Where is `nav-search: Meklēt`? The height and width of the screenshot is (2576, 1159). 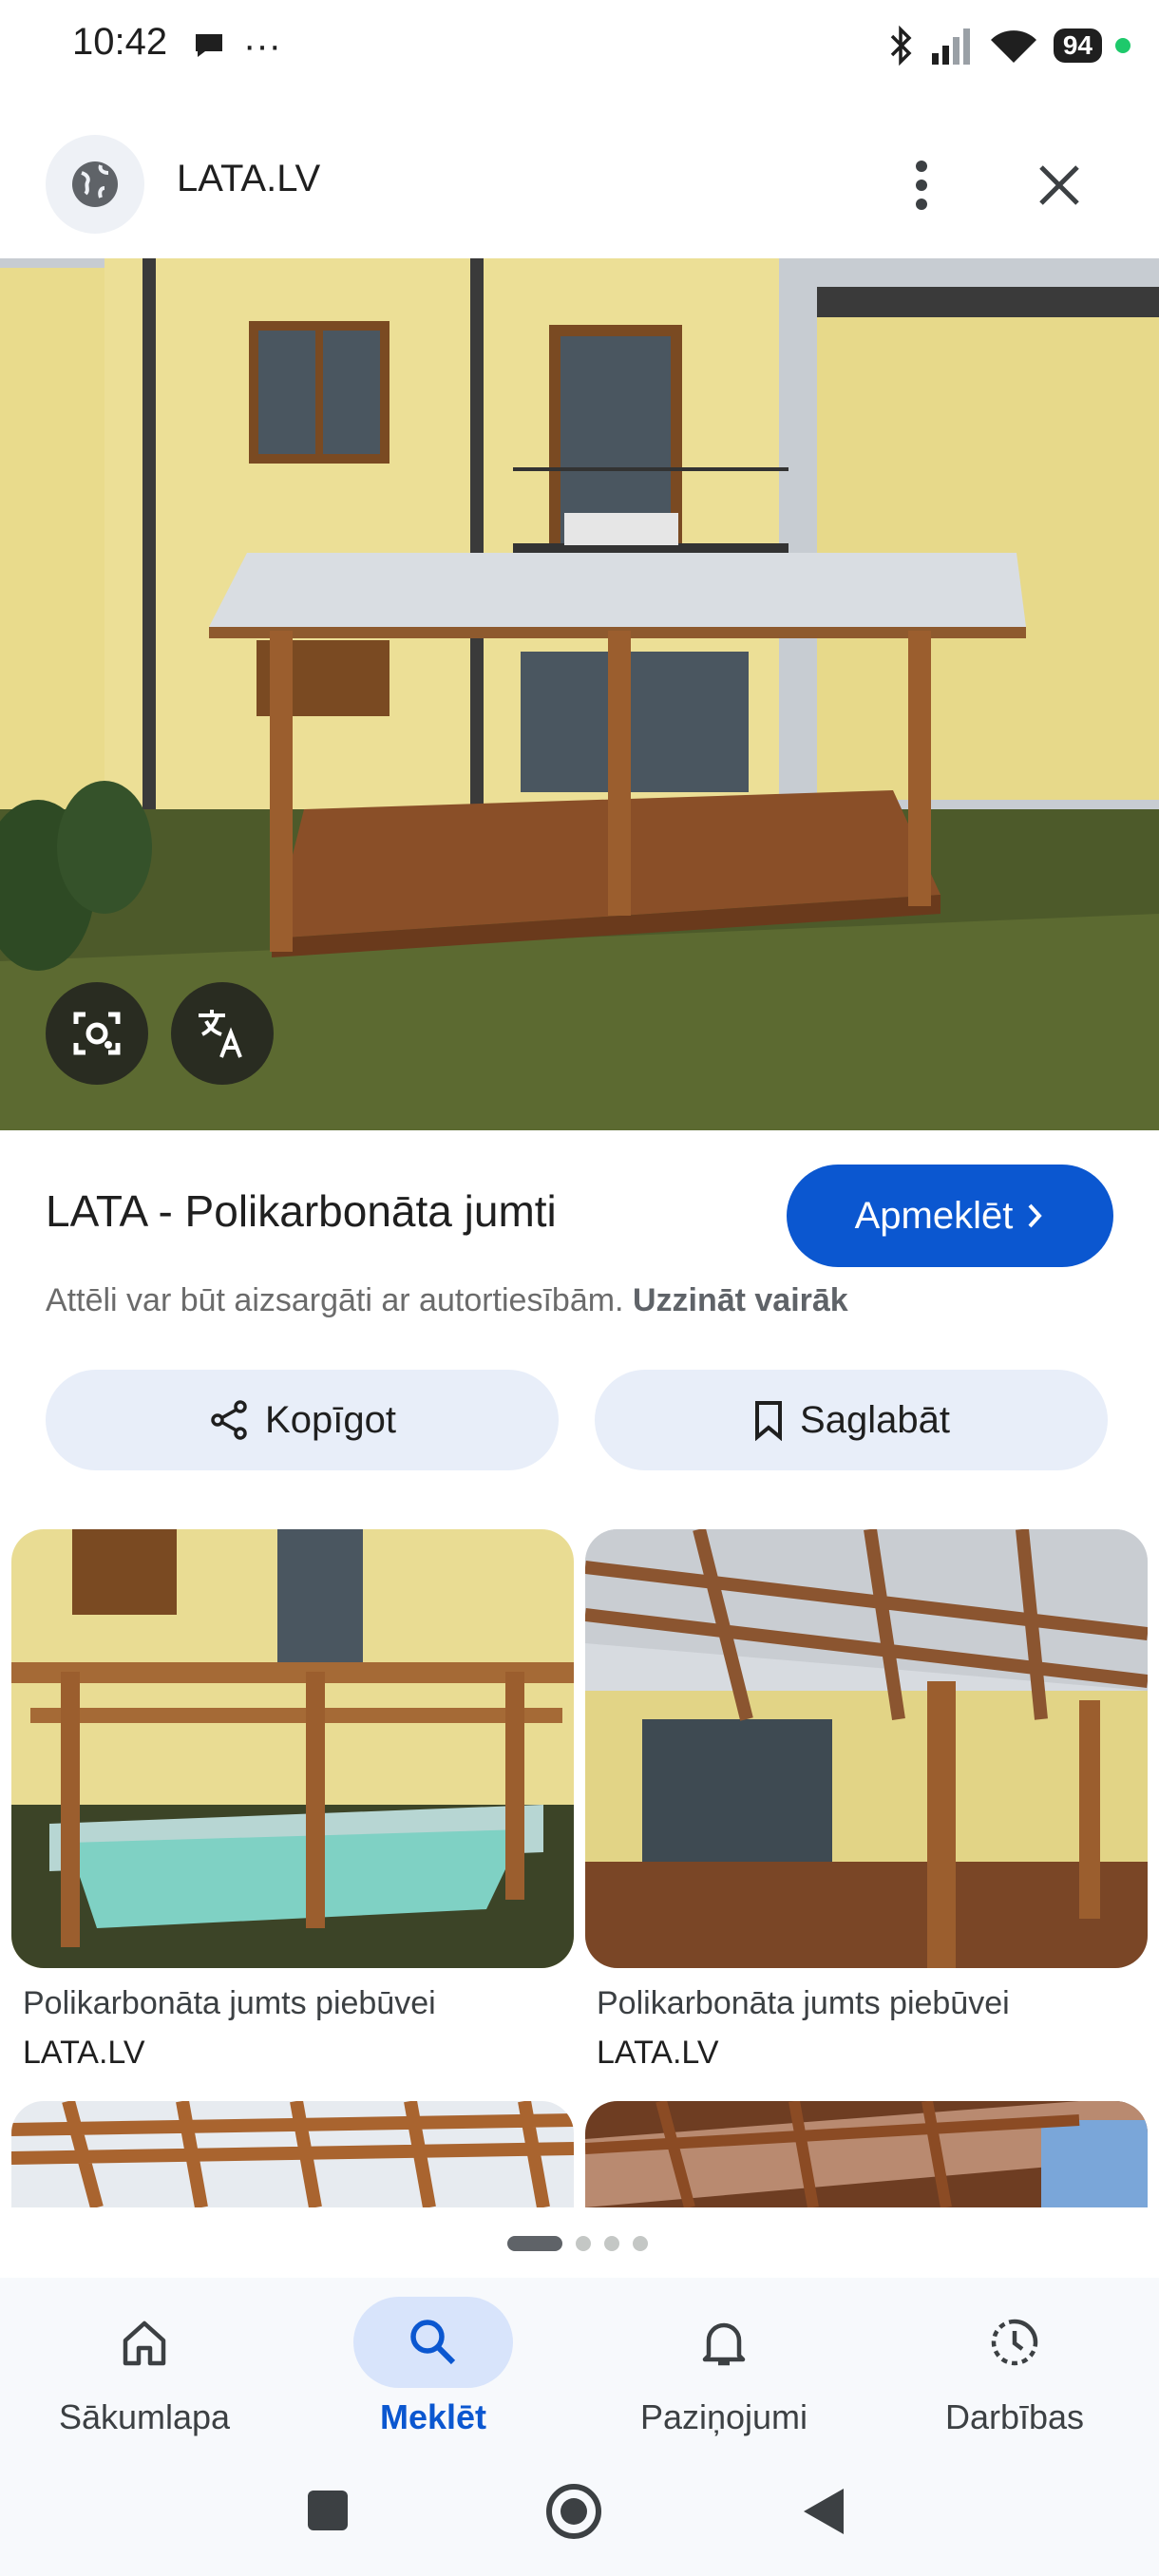 nav-search: Meklēt is located at coordinates (433, 2377).